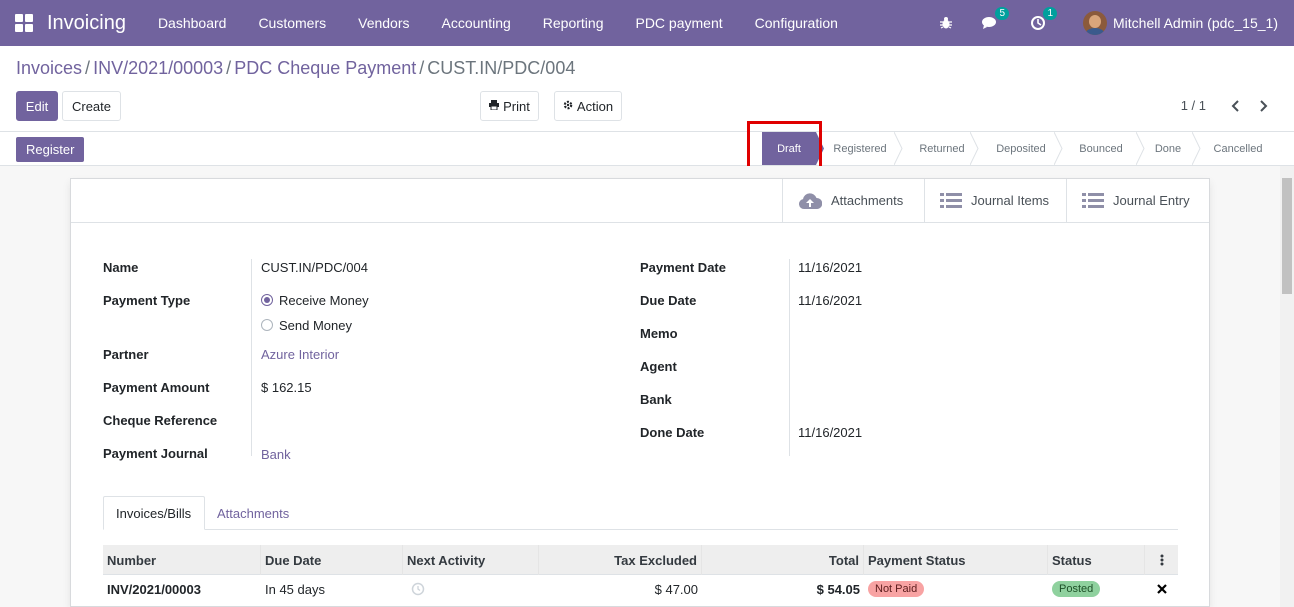 This screenshot has width=1294, height=607. I want to click on print-icon, so click(494, 106).